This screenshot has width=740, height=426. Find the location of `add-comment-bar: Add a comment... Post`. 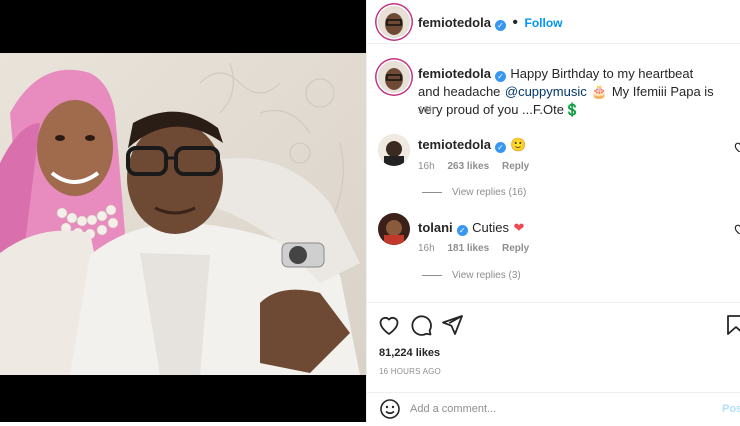

add-comment-bar: Add a comment... Post is located at coordinates (553, 408).